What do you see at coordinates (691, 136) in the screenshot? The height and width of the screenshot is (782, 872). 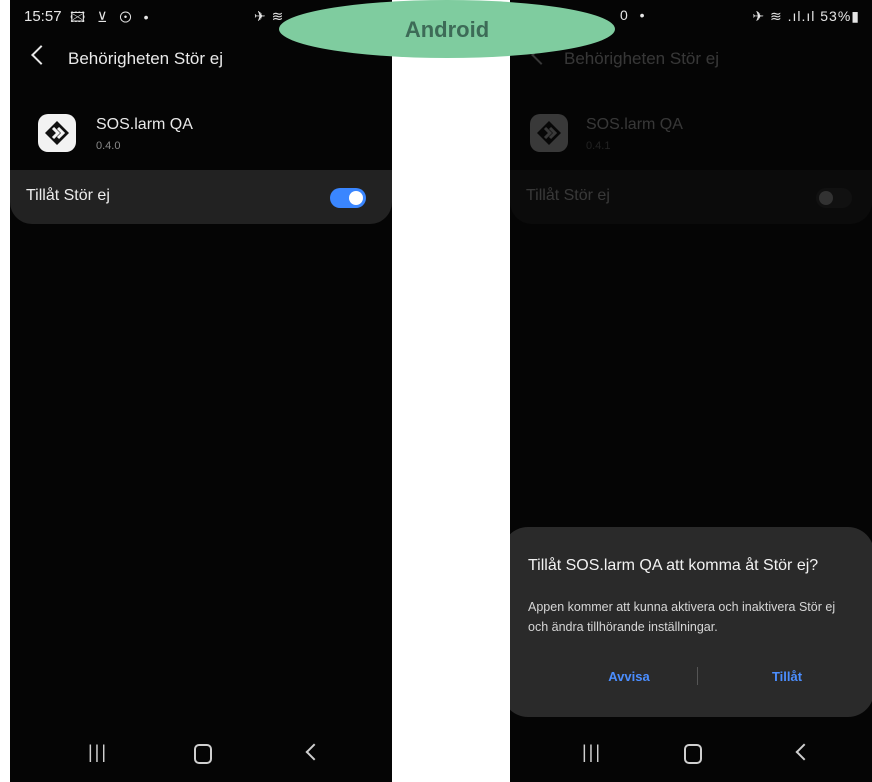 I see `app-info: SOS.larm QA 0.4.1` at bounding box center [691, 136].